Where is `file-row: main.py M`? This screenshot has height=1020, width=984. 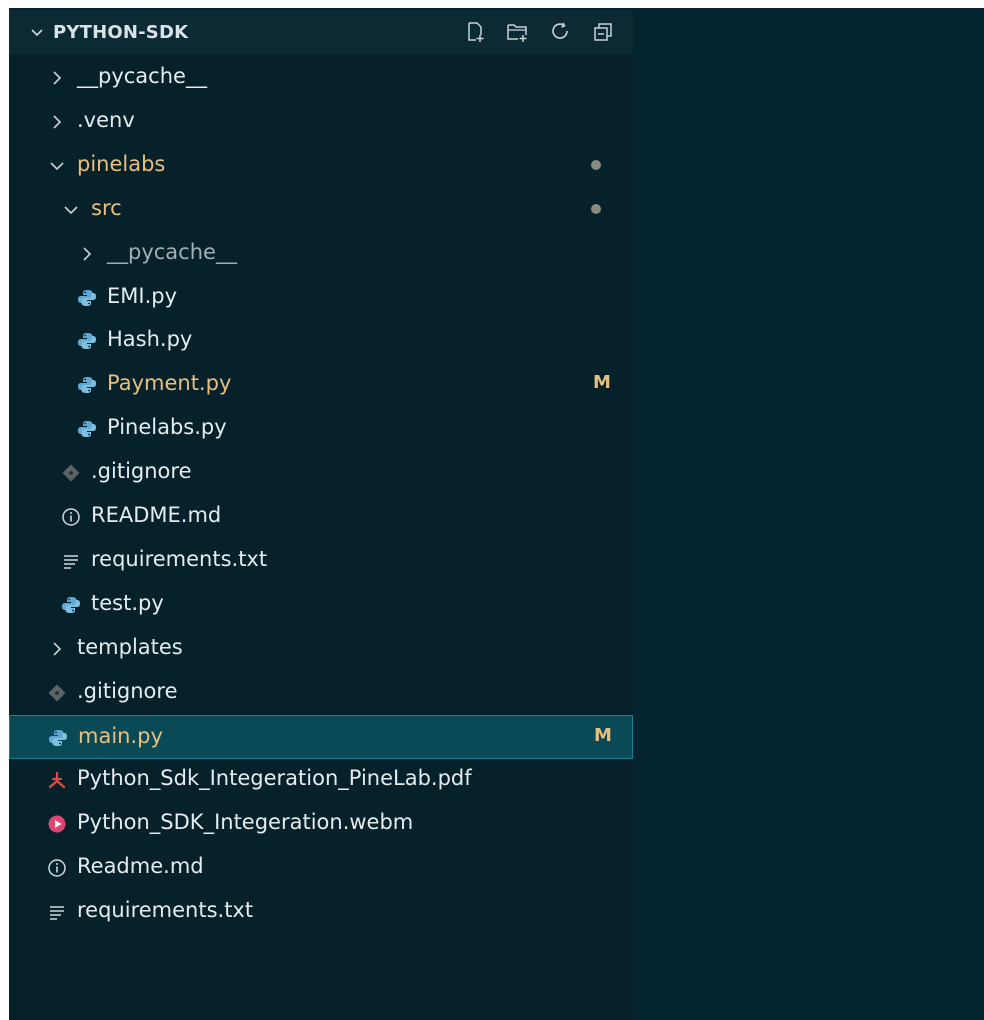
file-row: main.py M is located at coordinates (321, 736).